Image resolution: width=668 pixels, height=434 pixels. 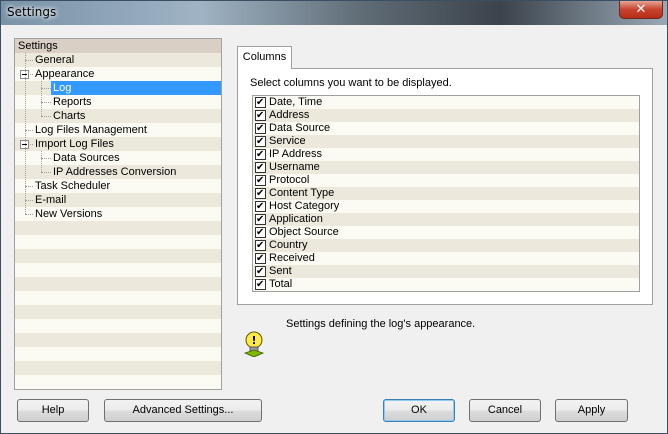 What do you see at coordinates (118, 46) in the screenshot?
I see `tree-item: Settings` at bounding box center [118, 46].